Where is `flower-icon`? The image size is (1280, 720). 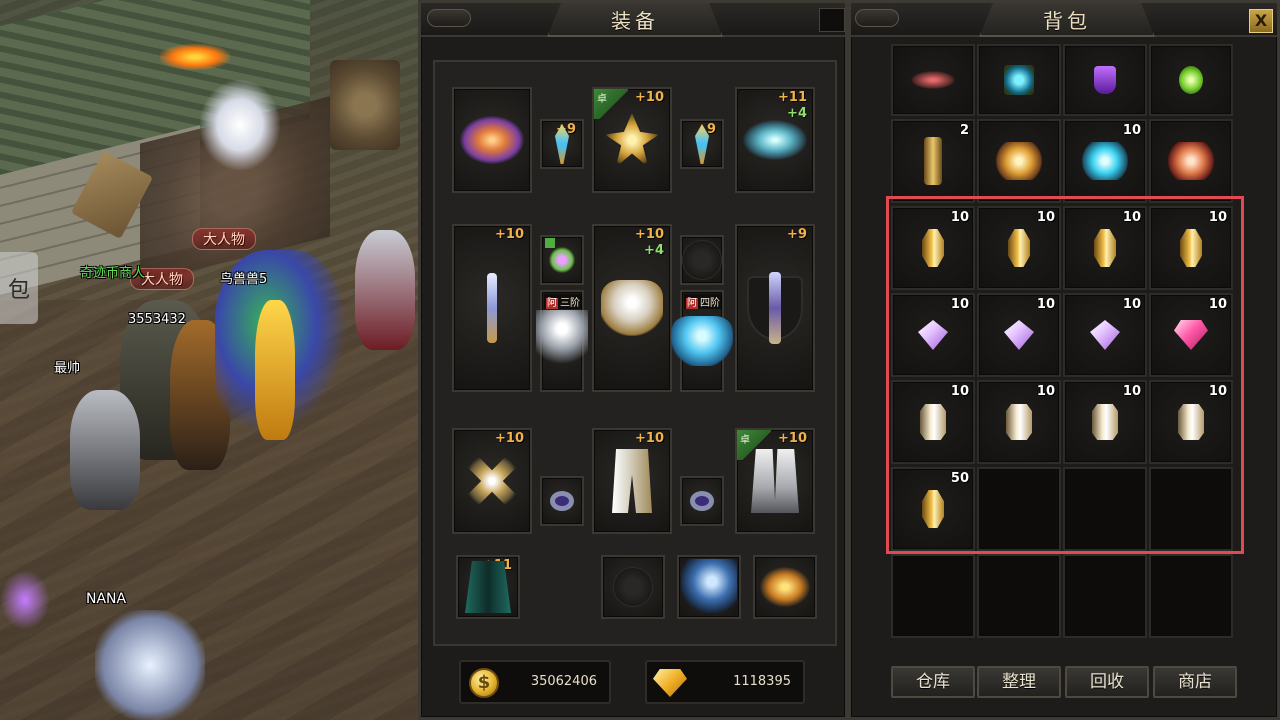 flower-icon is located at coordinates (562, 260).